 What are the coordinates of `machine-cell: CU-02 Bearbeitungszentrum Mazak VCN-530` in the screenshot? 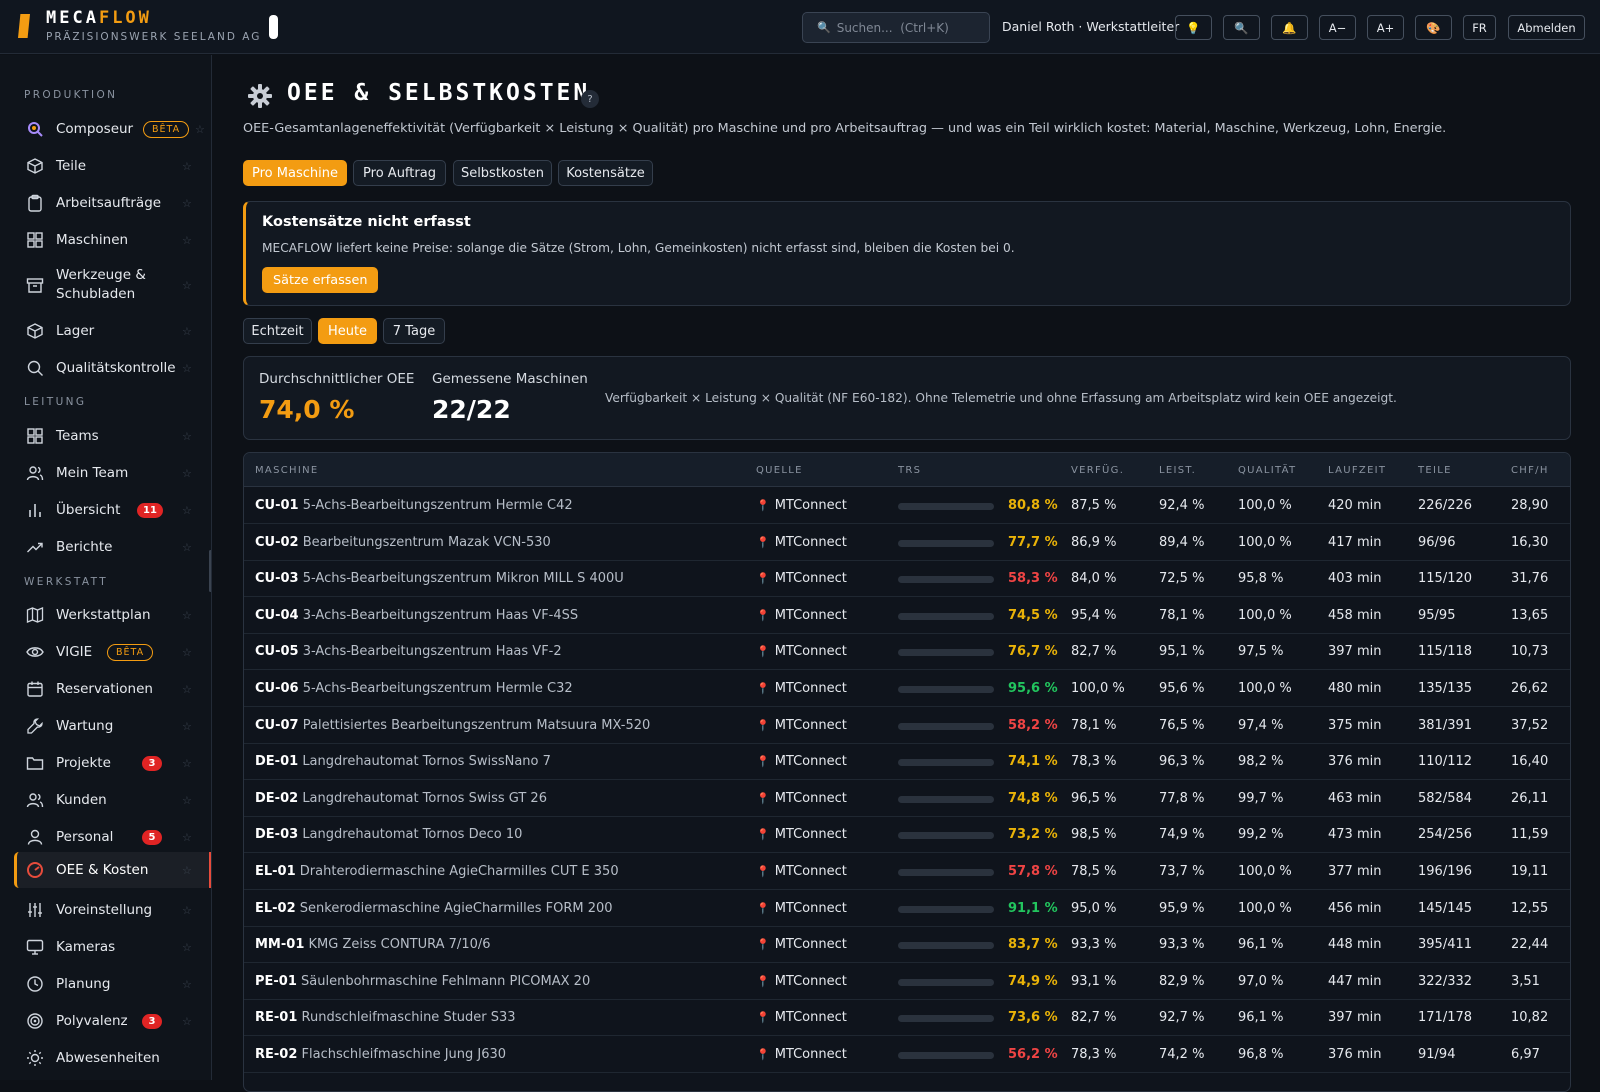 It's located at (403, 542).